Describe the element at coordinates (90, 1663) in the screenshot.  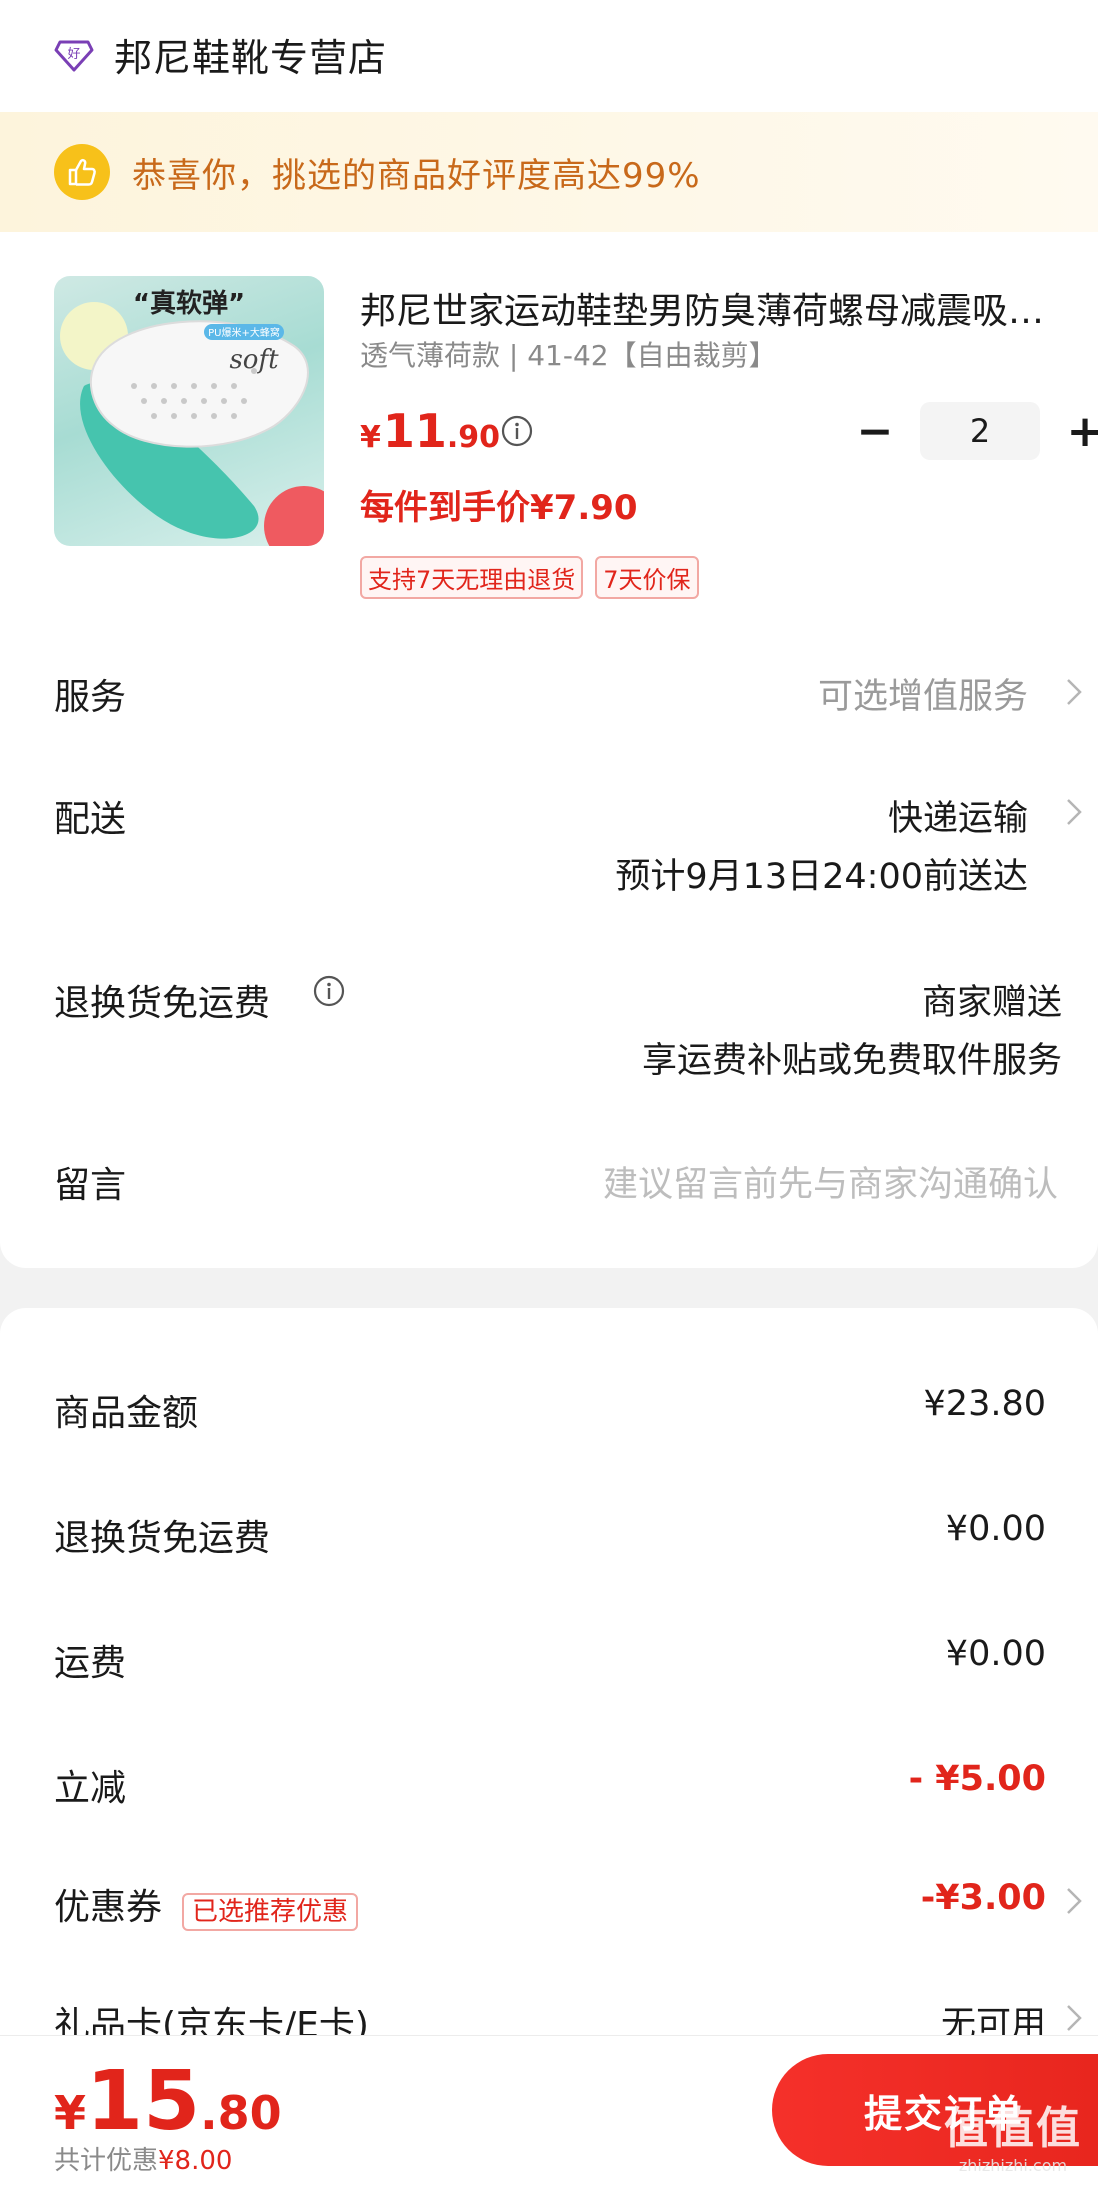
I see `freight-label: 运费` at that location.